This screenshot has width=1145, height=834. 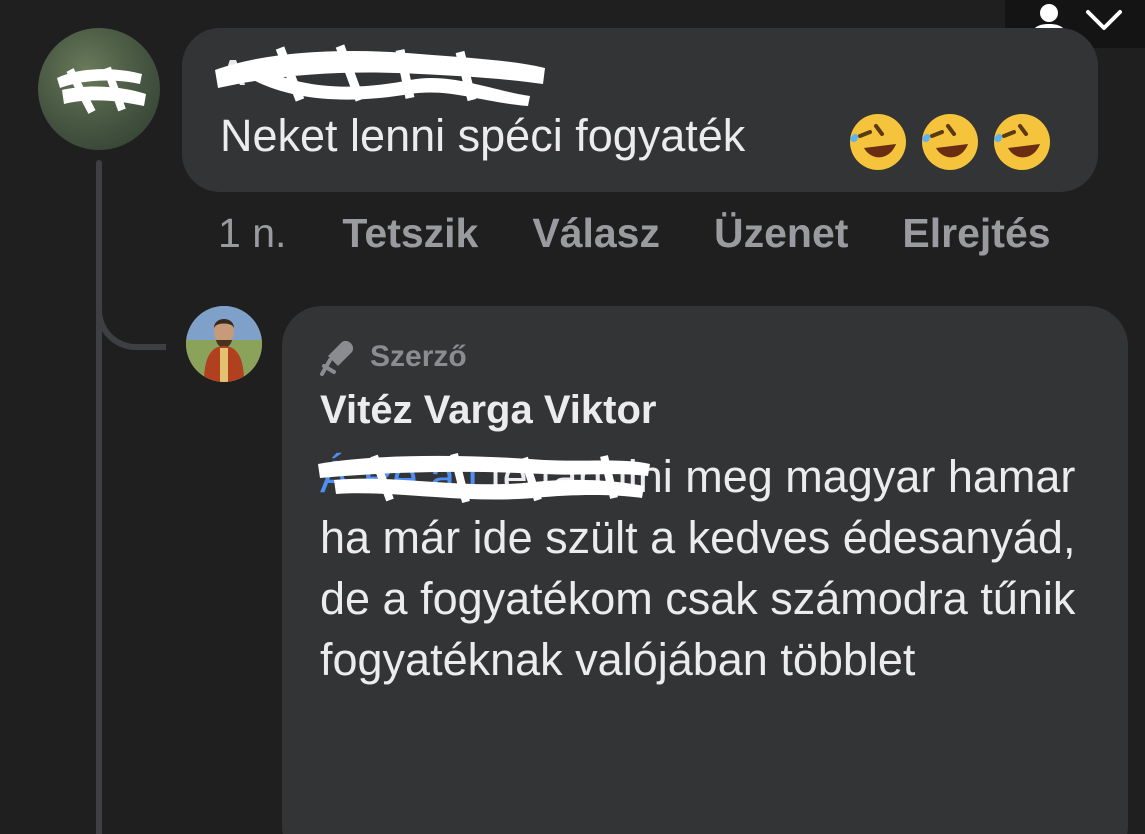 I want to click on comment-actions: 1 n. Tetszik Válasz Üzenet Elrejtés, so click(x=634, y=233).